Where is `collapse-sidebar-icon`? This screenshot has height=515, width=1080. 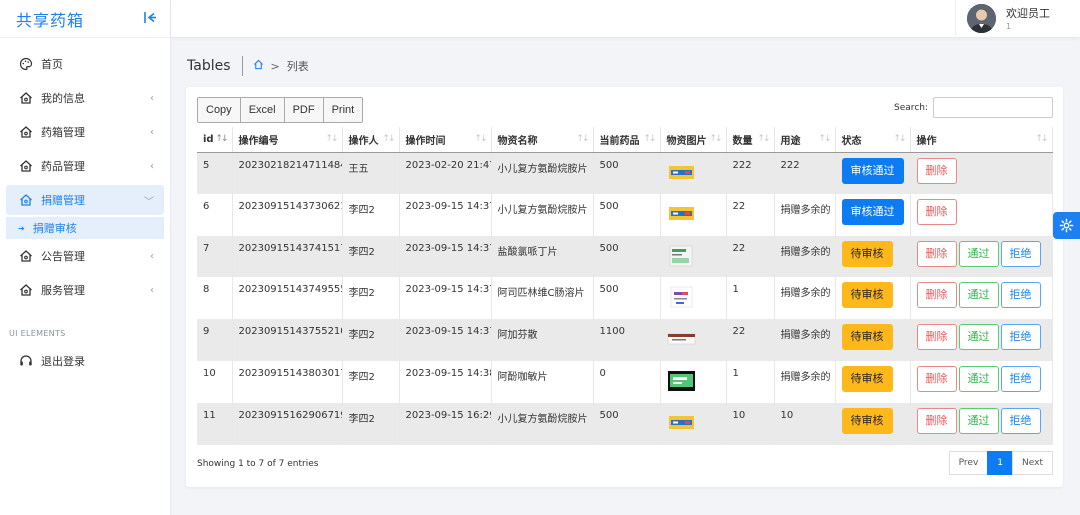 collapse-sidebar-icon is located at coordinates (150, 18).